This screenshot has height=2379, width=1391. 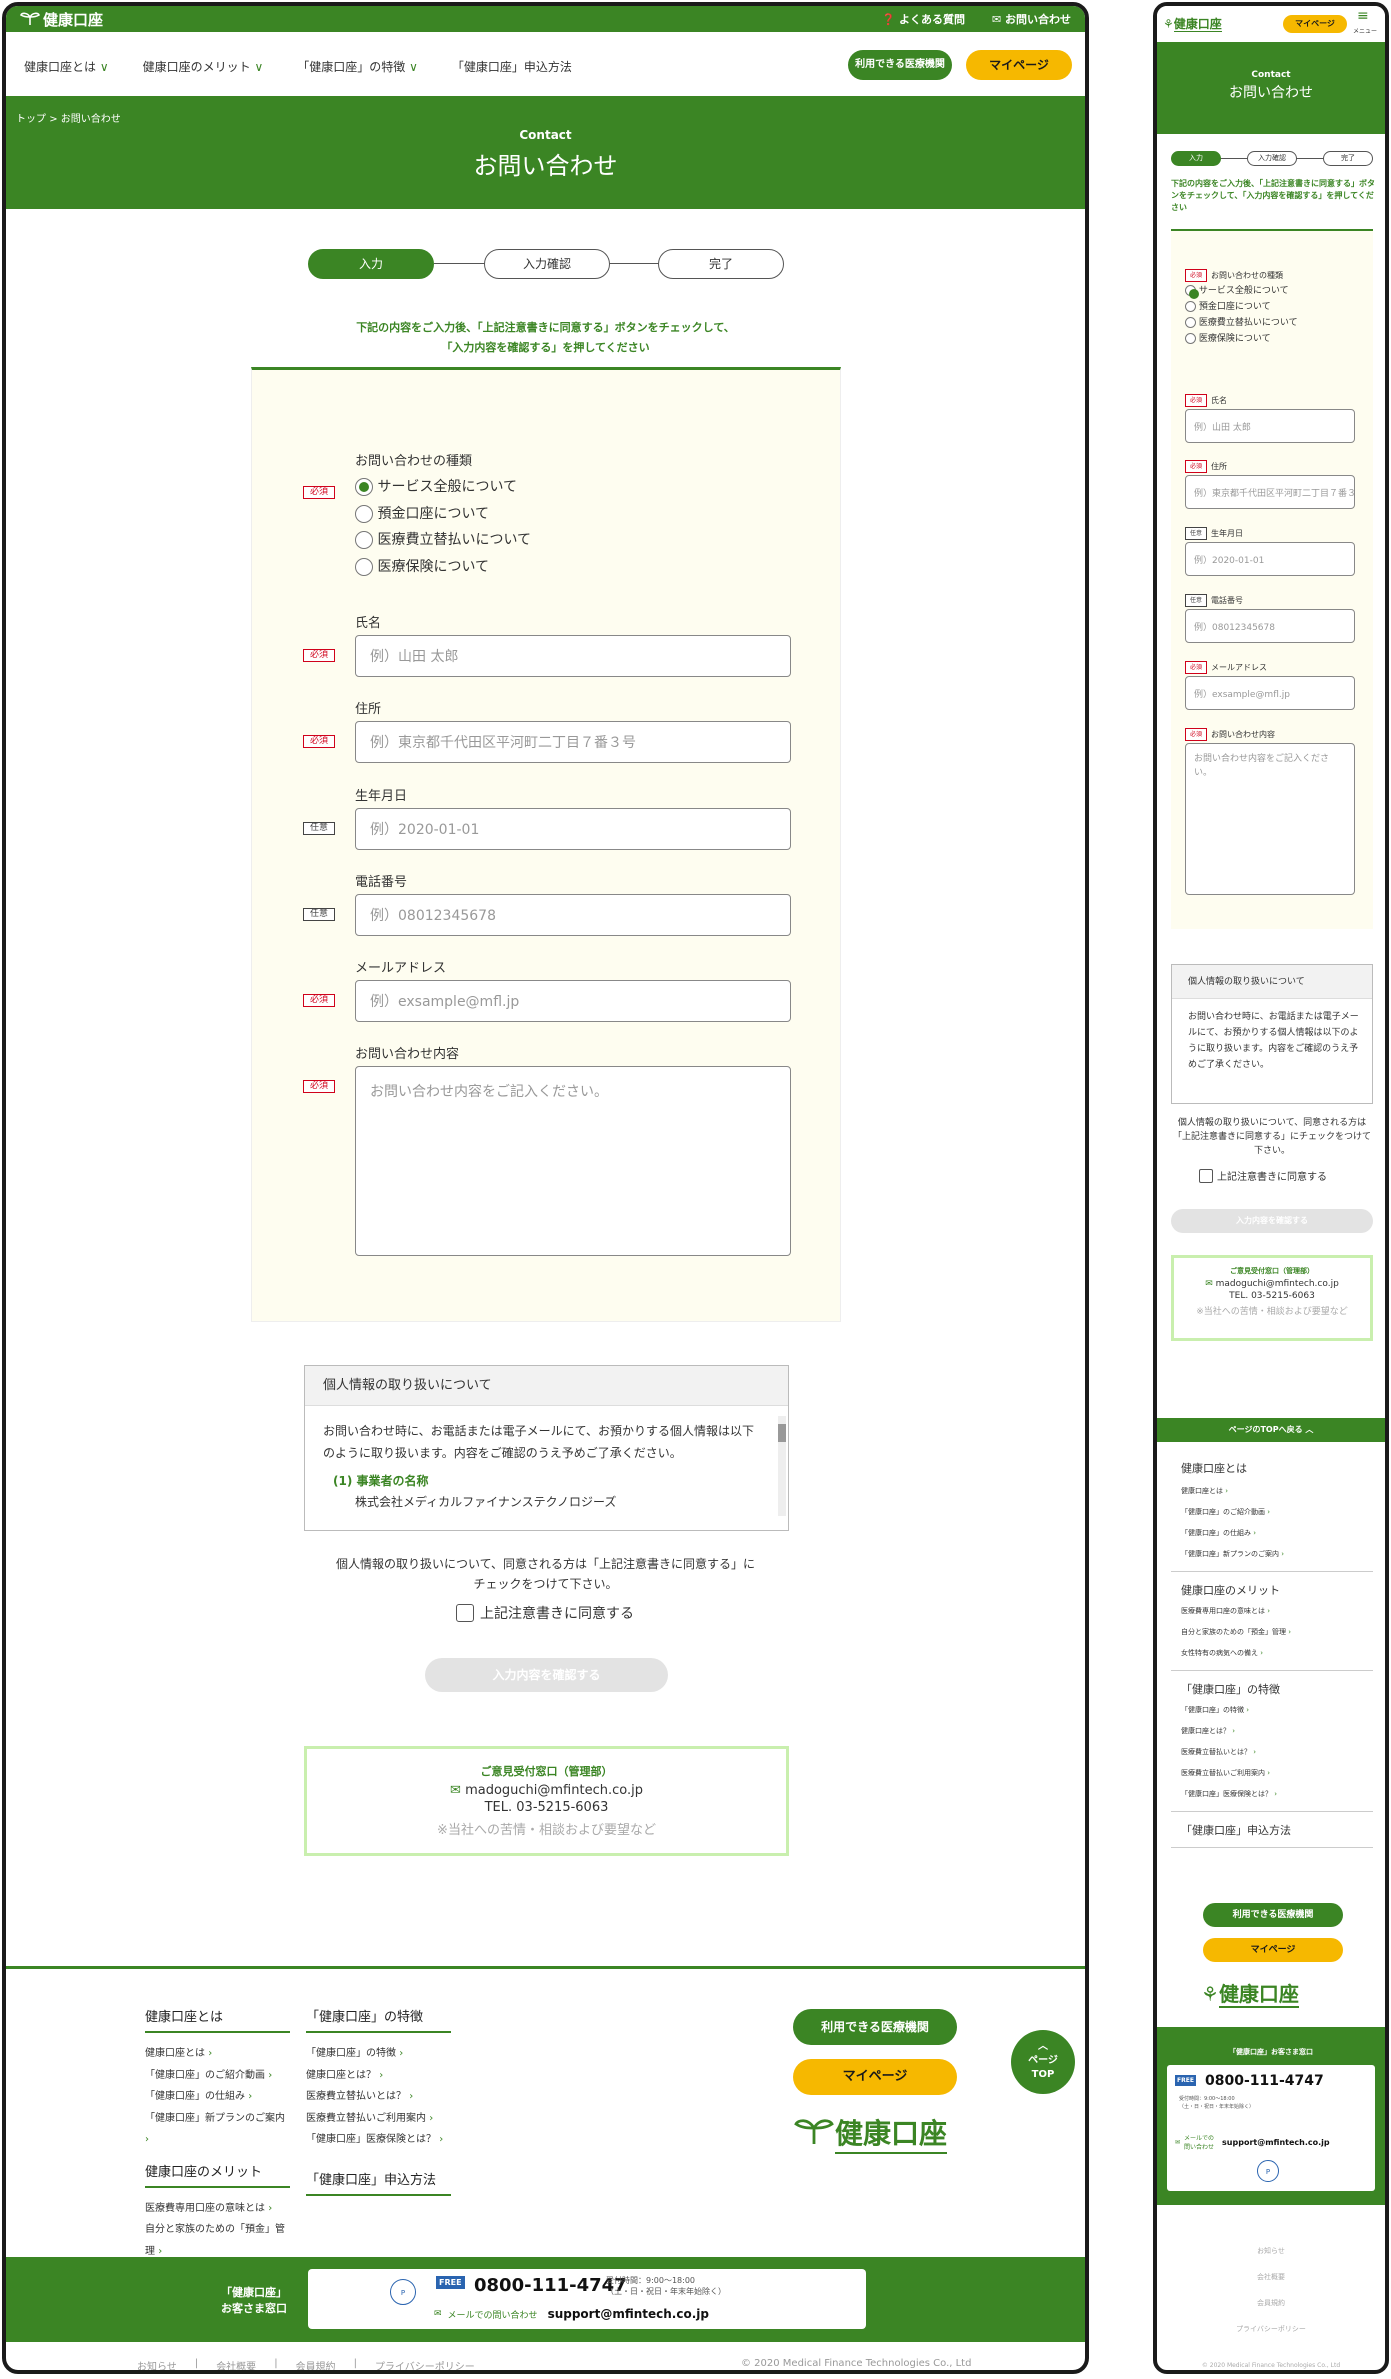 I want to click on mobile-confirm-button: 入力内容を確認する, so click(x=1272, y=1221).